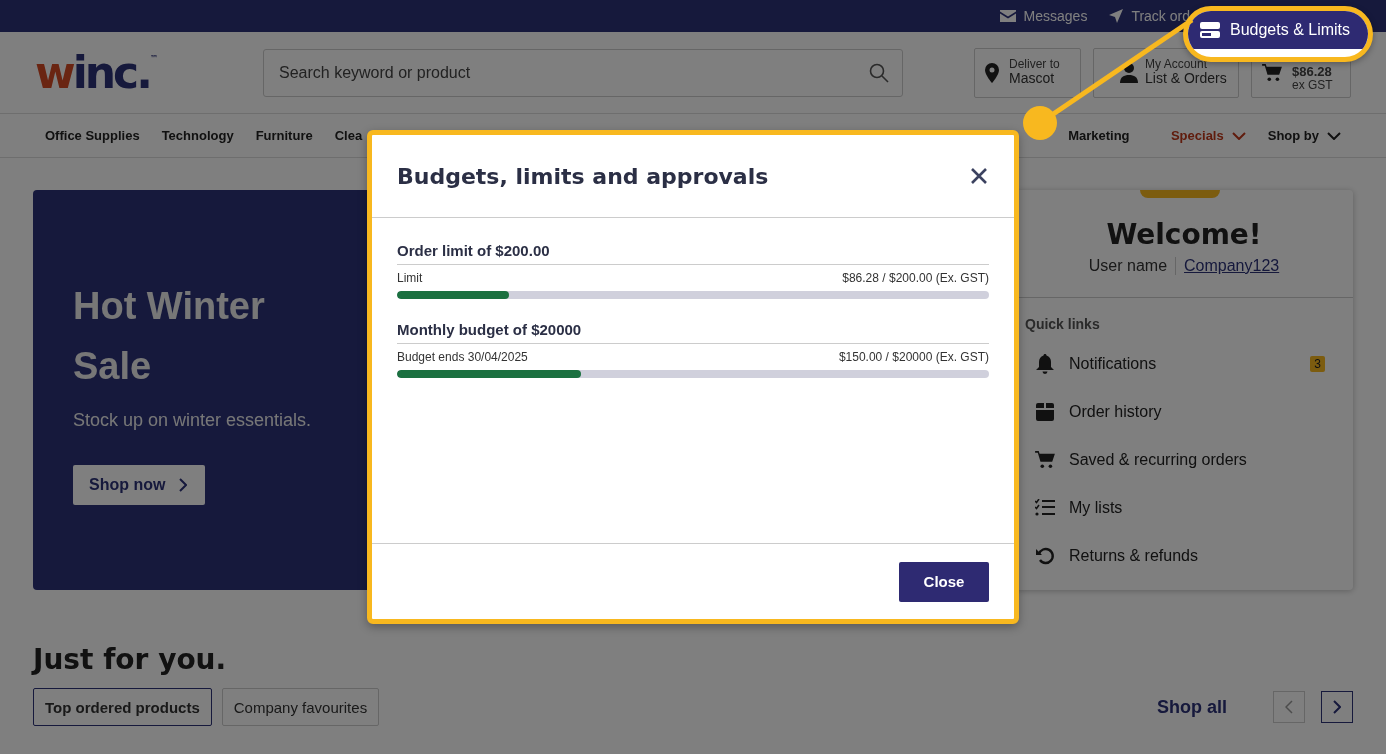 This screenshot has height=754, width=1386. Describe the element at coordinates (1184, 508) in the screenshot. I see `quick-link: My lists` at that location.